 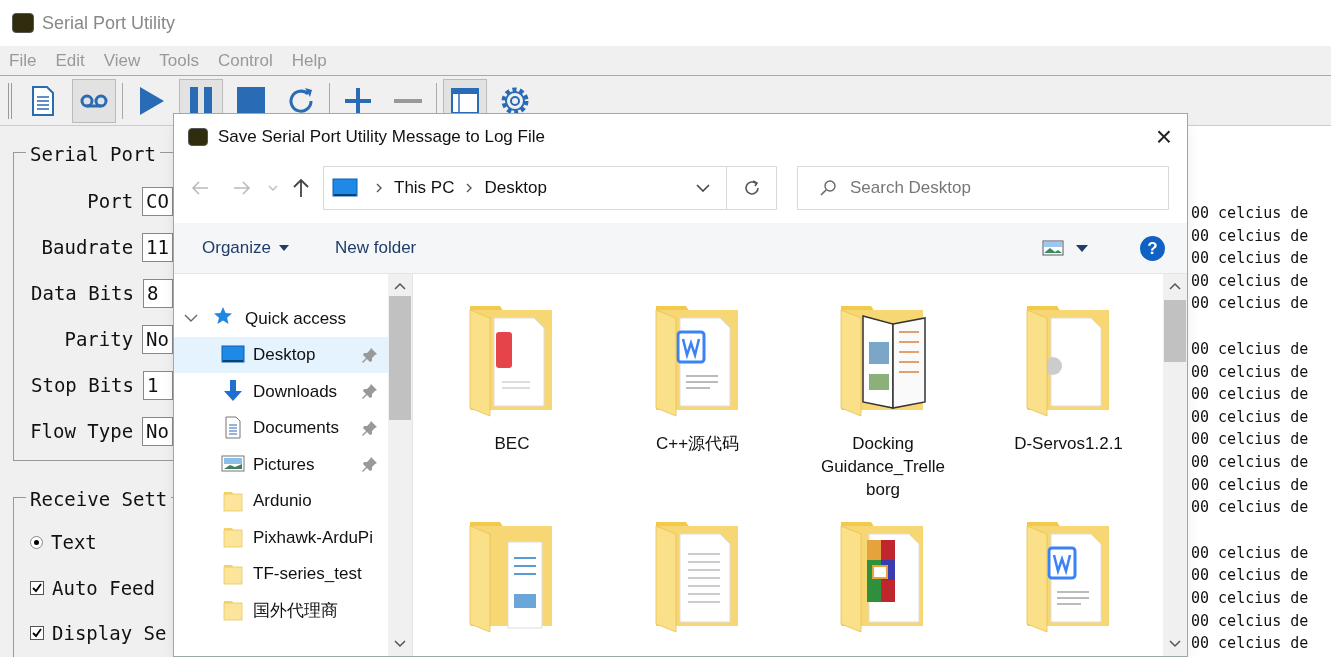 What do you see at coordinates (515, 188) in the screenshot?
I see `breadcrumb-item: Desktop` at bounding box center [515, 188].